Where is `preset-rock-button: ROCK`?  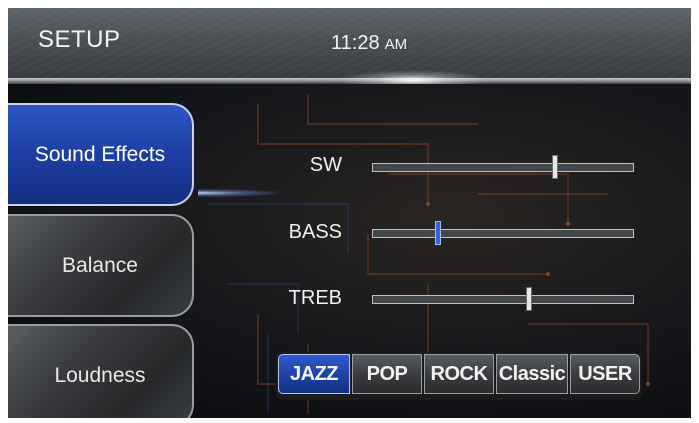 preset-rock-button: ROCK is located at coordinates (459, 374).